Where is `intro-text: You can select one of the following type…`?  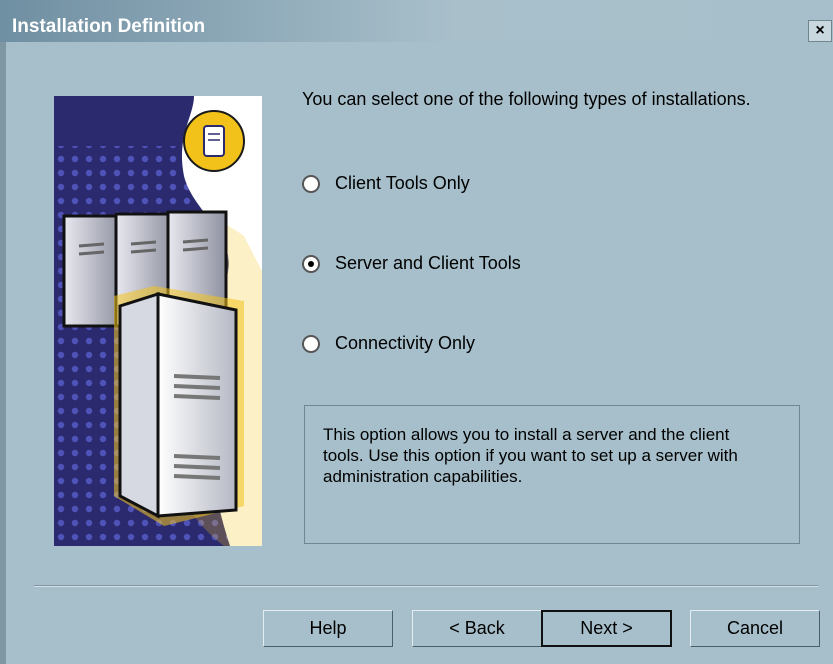
intro-text: You can select one of the following type… is located at coordinates (526, 99).